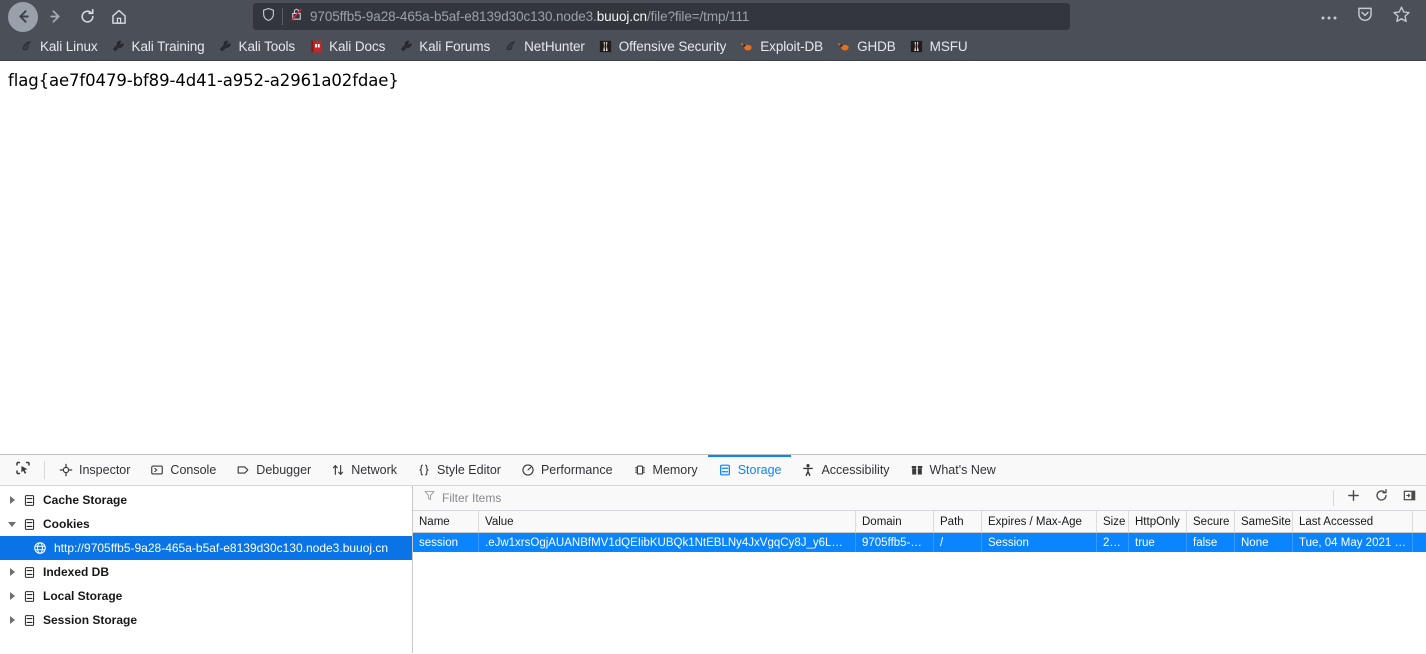 The height and width of the screenshot is (654, 1426). I want to click on dock-panel-button, so click(1409, 498).